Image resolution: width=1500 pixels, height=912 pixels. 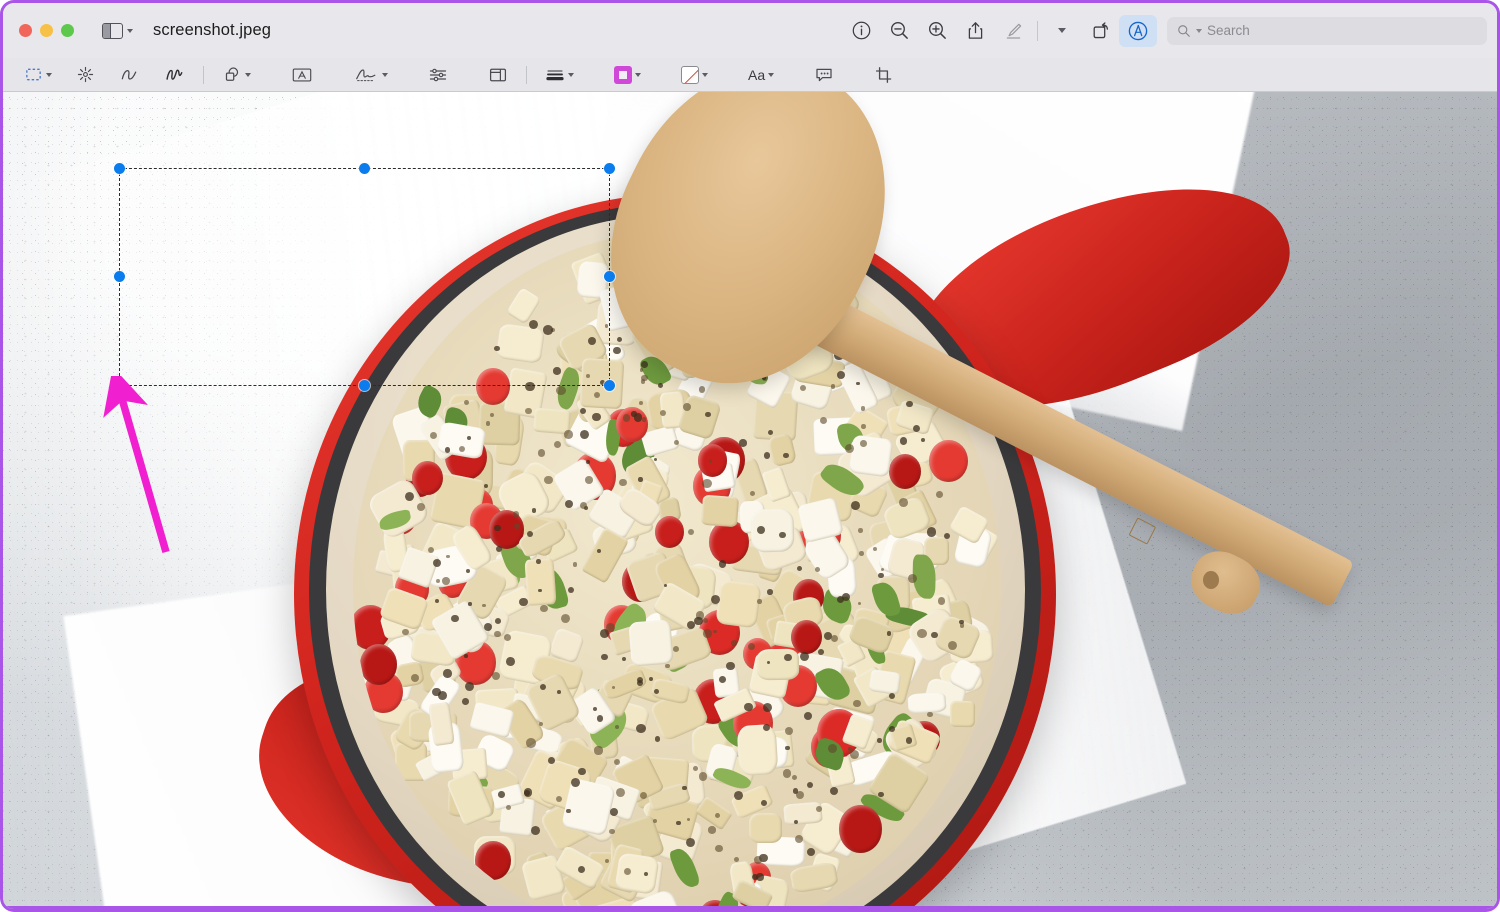 What do you see at coordinates (25, 30) in the screenshot?
I see `close-button` at bounding box center [25, 30].